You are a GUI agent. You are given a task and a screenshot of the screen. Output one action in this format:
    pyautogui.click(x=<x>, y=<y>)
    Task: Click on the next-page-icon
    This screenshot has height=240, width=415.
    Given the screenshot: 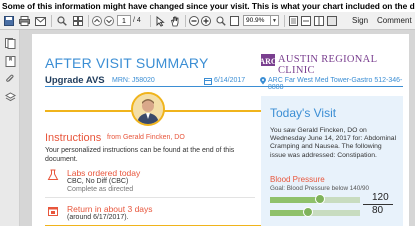 What is the action you would take?
    pyautogui.click(x=109, y=21)
    